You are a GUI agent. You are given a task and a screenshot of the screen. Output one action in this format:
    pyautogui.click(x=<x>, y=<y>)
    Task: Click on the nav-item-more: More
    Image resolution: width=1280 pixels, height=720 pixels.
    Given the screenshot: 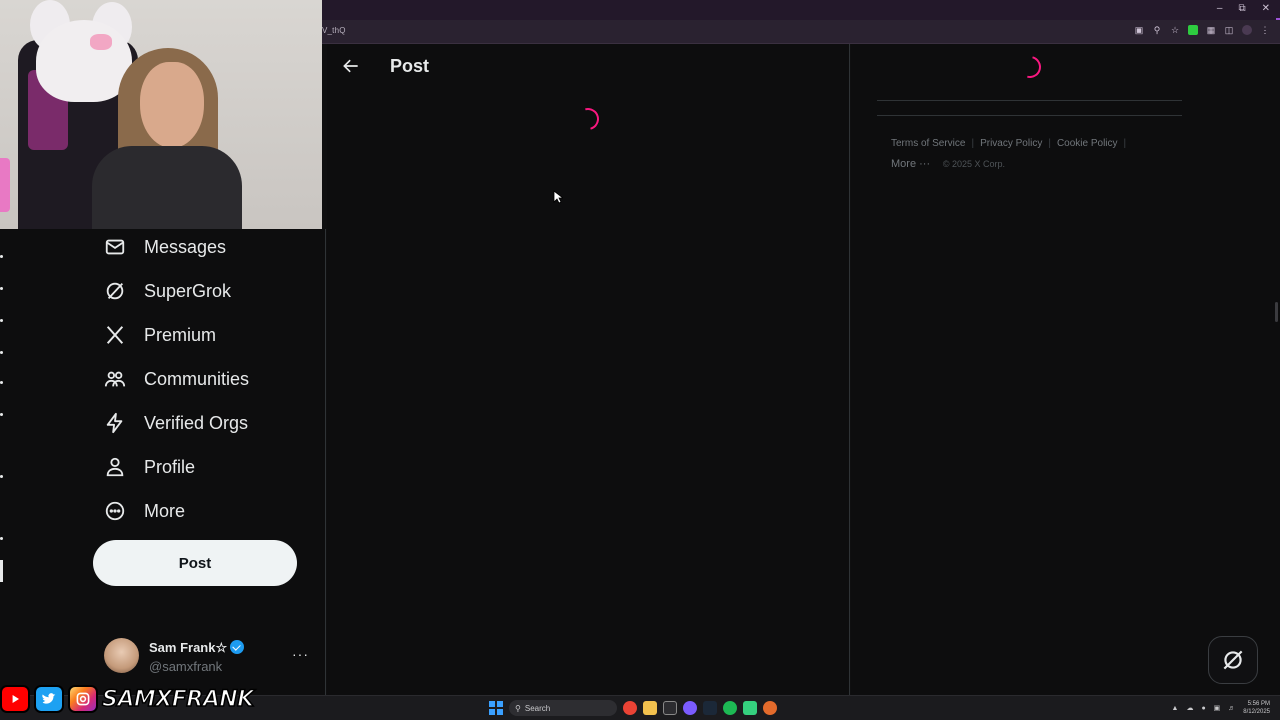 What is the action you would take?
    pyautogui.click(x=144, y=511)
    